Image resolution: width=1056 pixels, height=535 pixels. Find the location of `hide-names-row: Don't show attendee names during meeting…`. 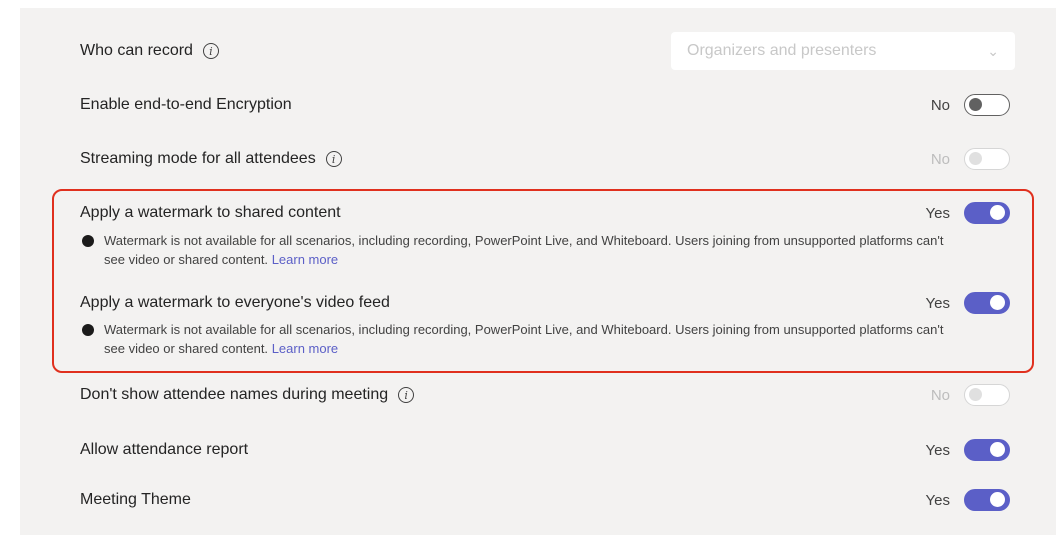

hide-names-row: Don't show attendee names during meeting… is located at coordinates (545, 395).